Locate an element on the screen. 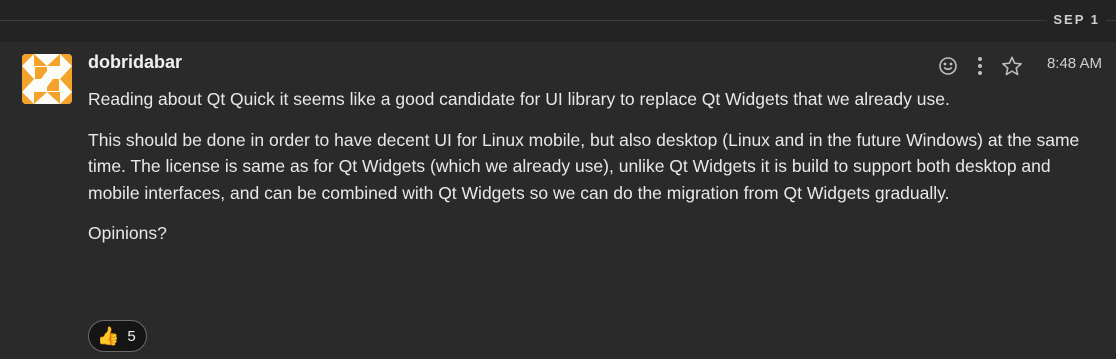 The width and height of the screenshot is (1116, 359). message-timestamp: 8:48 AM is located at coordinates (1074, 63).